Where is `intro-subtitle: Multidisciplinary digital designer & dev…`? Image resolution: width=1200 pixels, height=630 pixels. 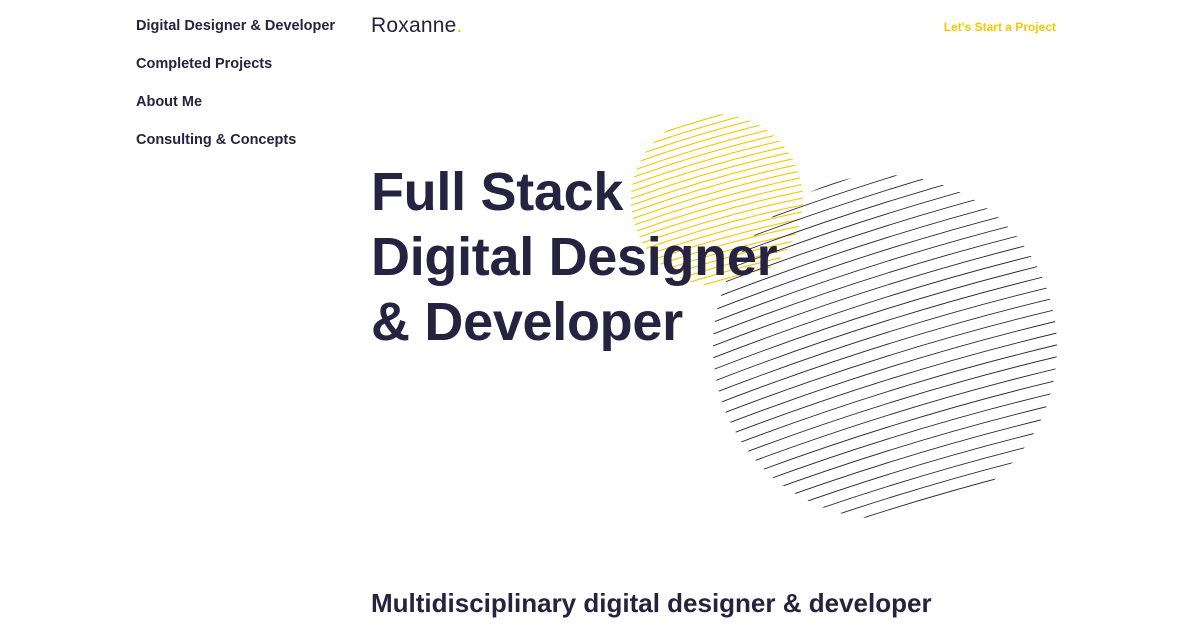 intro-subtitle: Multidisciplinary digital designer & dev… is located at coordinates (651, 603).